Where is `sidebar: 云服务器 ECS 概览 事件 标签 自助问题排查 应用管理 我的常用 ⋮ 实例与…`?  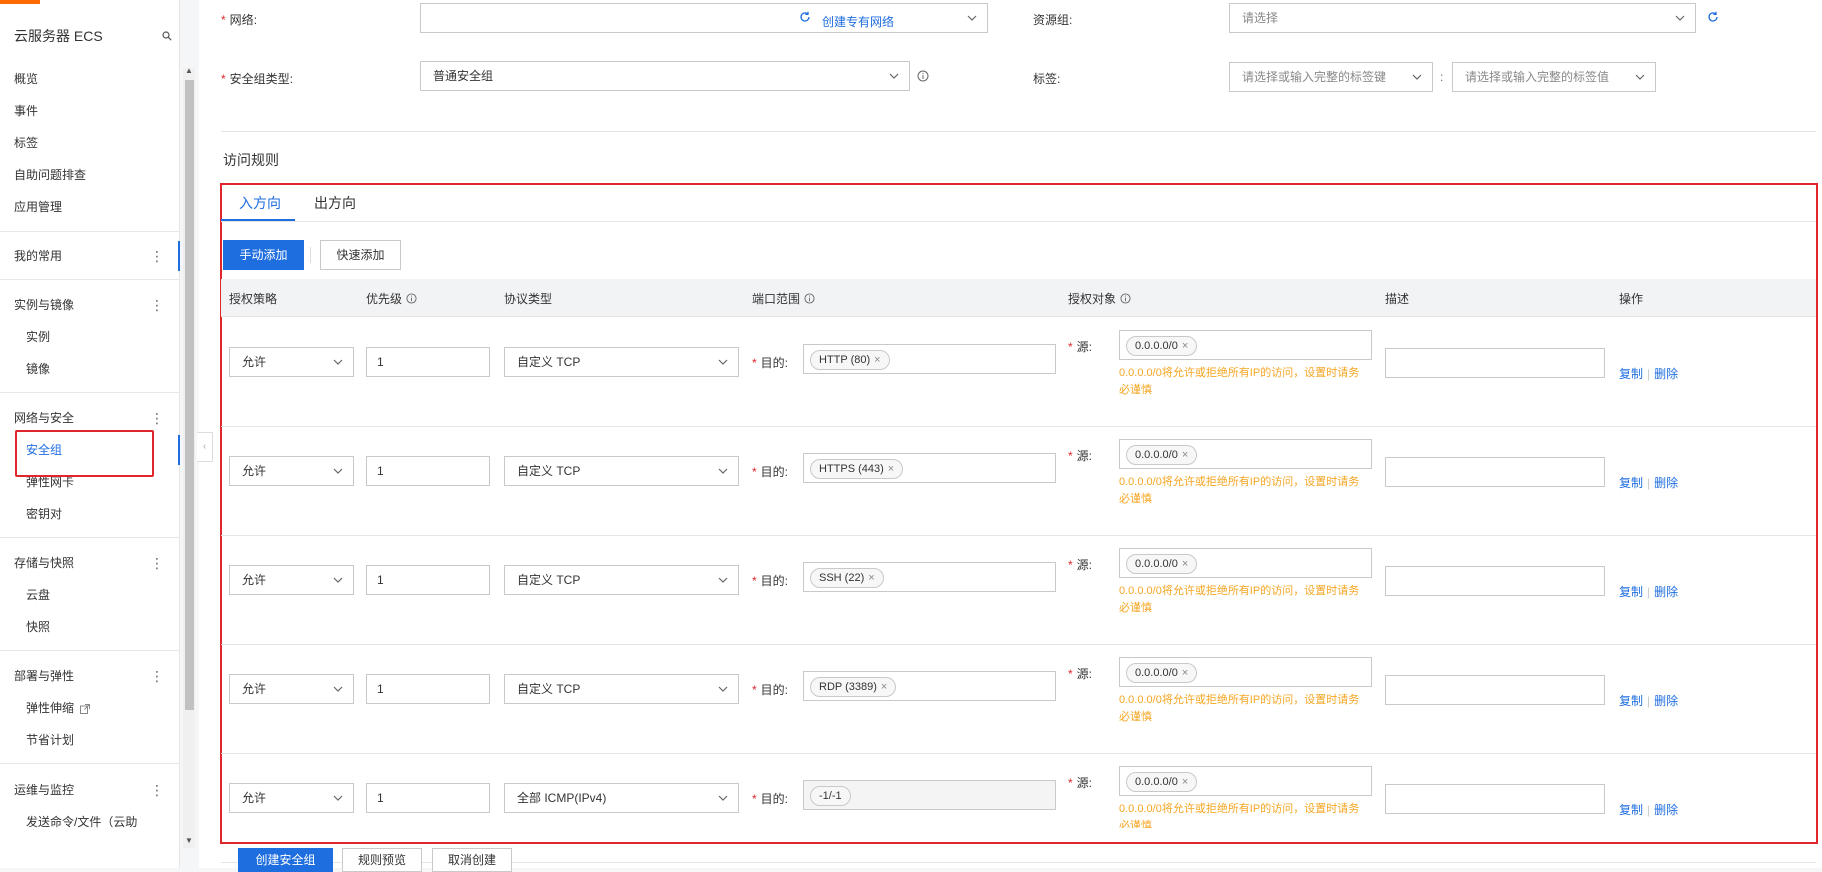 sidebar: 云服务器 ECS 概览 事件 标签 自助问题排查 应用管理 我的常用 ⋮ 实例与… is located at coordinates (90, 434).